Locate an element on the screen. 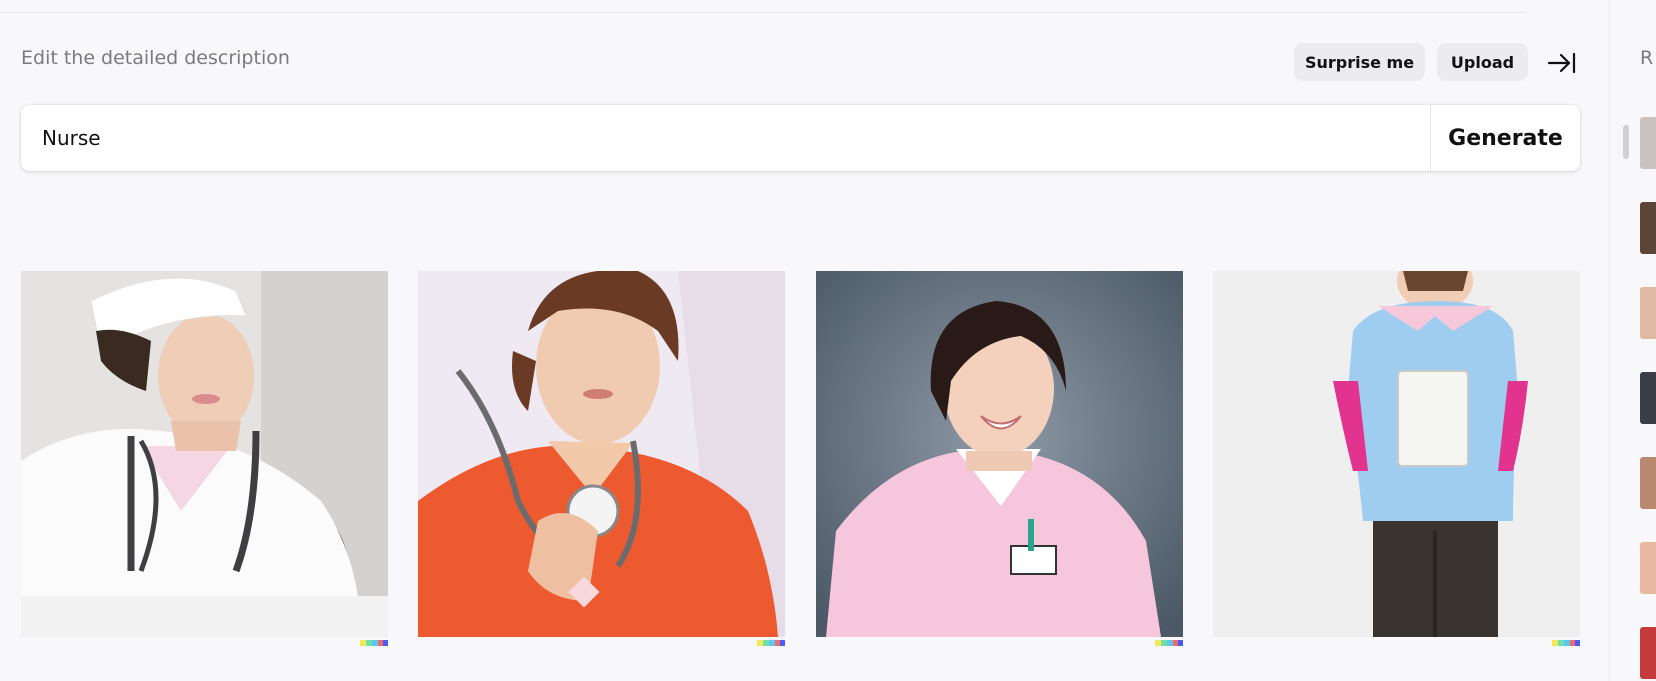  arrow-right-to-bar-icon is located at coordinates (1561, 63).